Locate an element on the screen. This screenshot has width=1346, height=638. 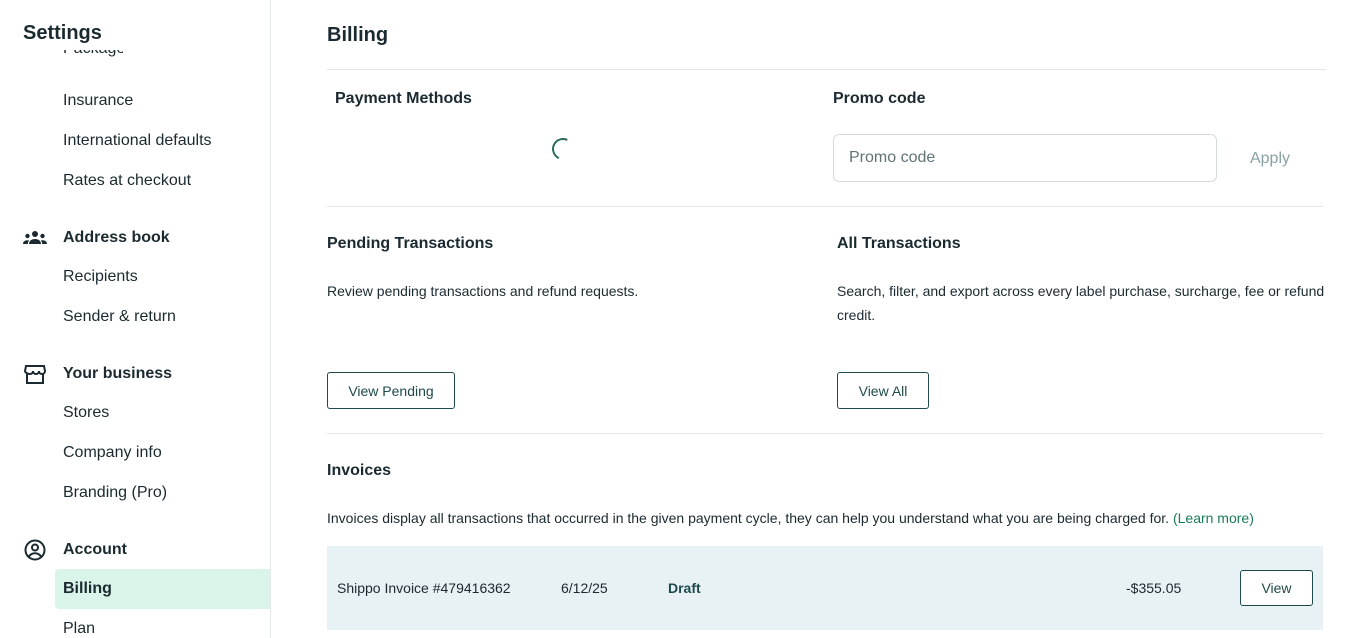
view-pending-button: View Pending is located at coordinates (391, 390).